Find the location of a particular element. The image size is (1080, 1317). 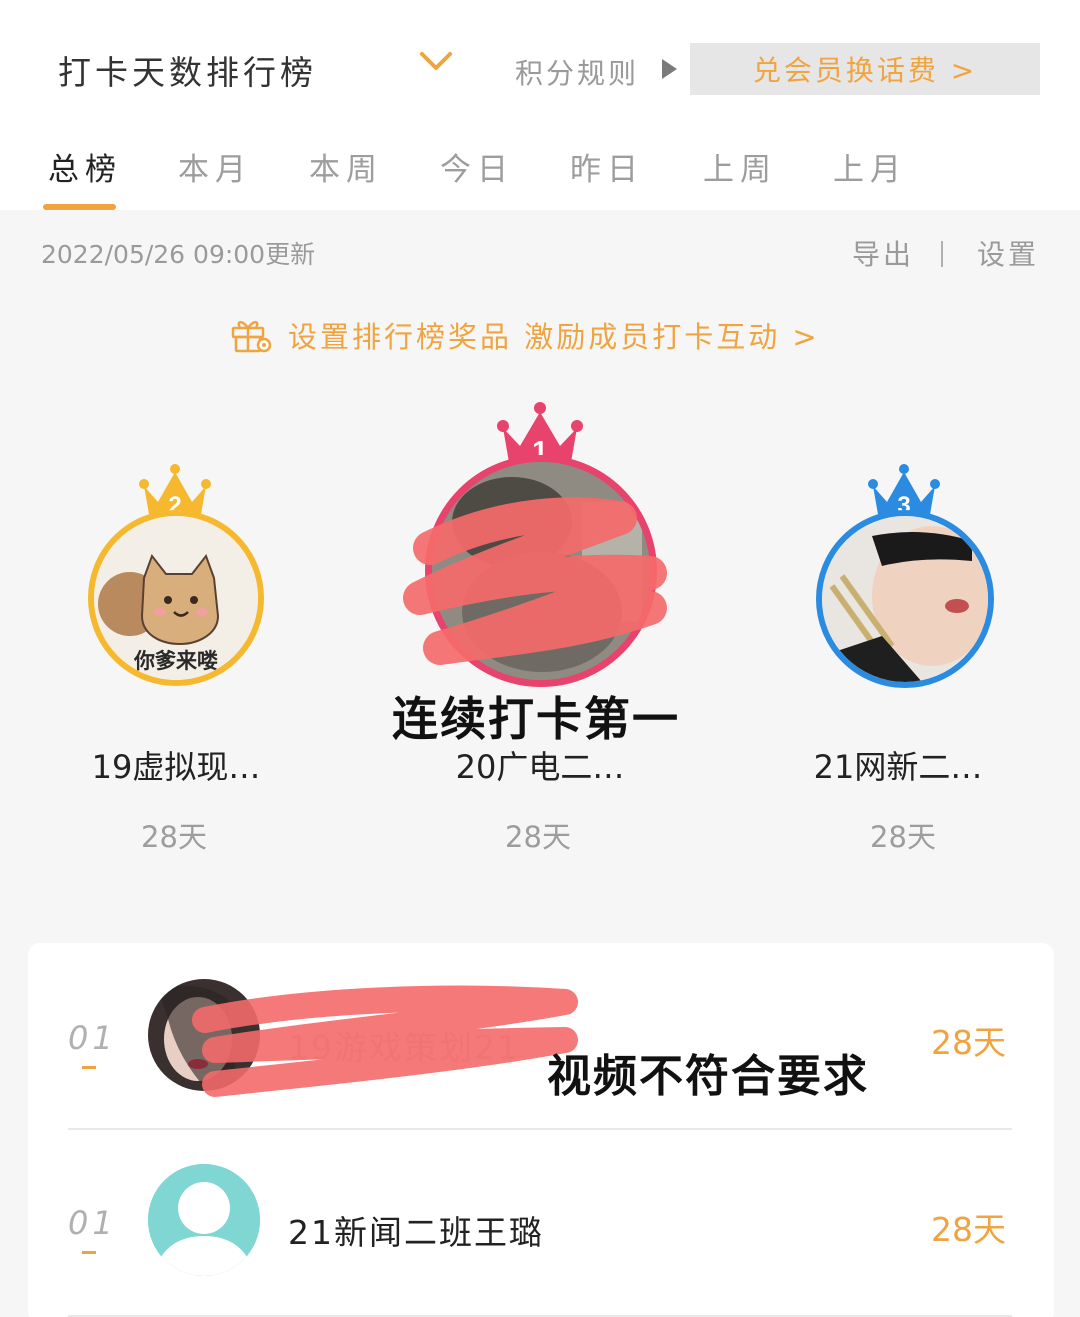

active-tab-indicator is located at coordinates (79, 207).